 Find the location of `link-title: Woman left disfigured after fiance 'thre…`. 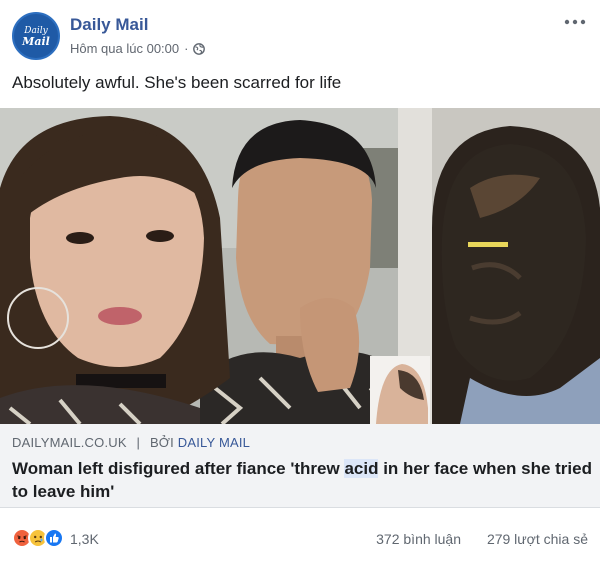

link-title: Woman left disfigured after fiance 'thre… is located at coordinates (302, 480).